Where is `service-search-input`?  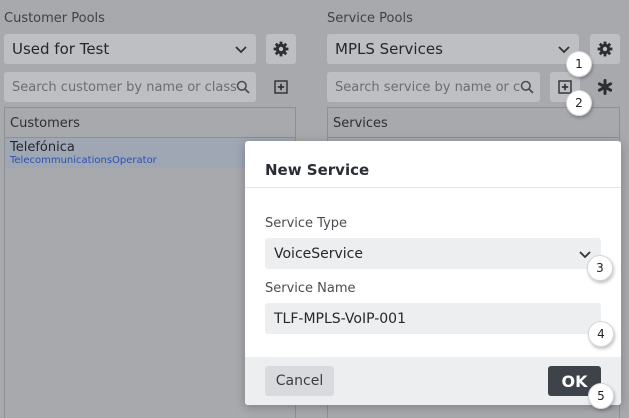
service-search-input is located at coordinates (427, 87).